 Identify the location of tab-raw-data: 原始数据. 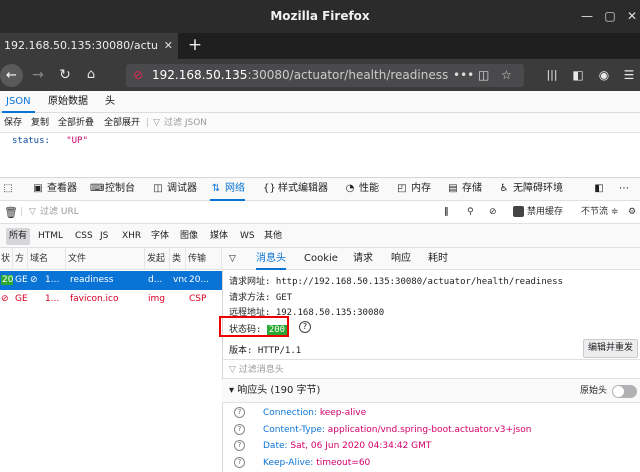
(68, 102).